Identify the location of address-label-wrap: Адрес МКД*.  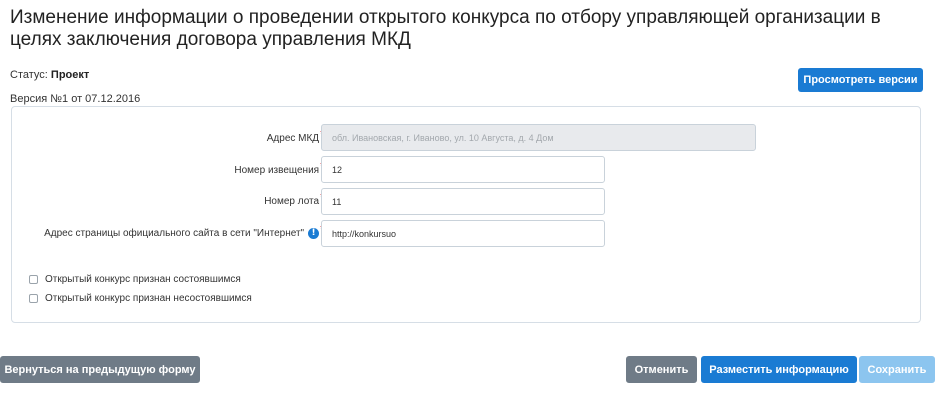
(295, 136).